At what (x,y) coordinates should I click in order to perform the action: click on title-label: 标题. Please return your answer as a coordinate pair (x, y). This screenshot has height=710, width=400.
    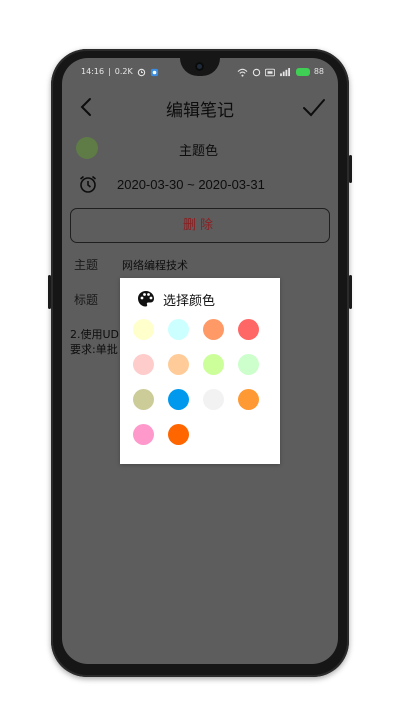
    Looking at the image, I should click on (86, 300).